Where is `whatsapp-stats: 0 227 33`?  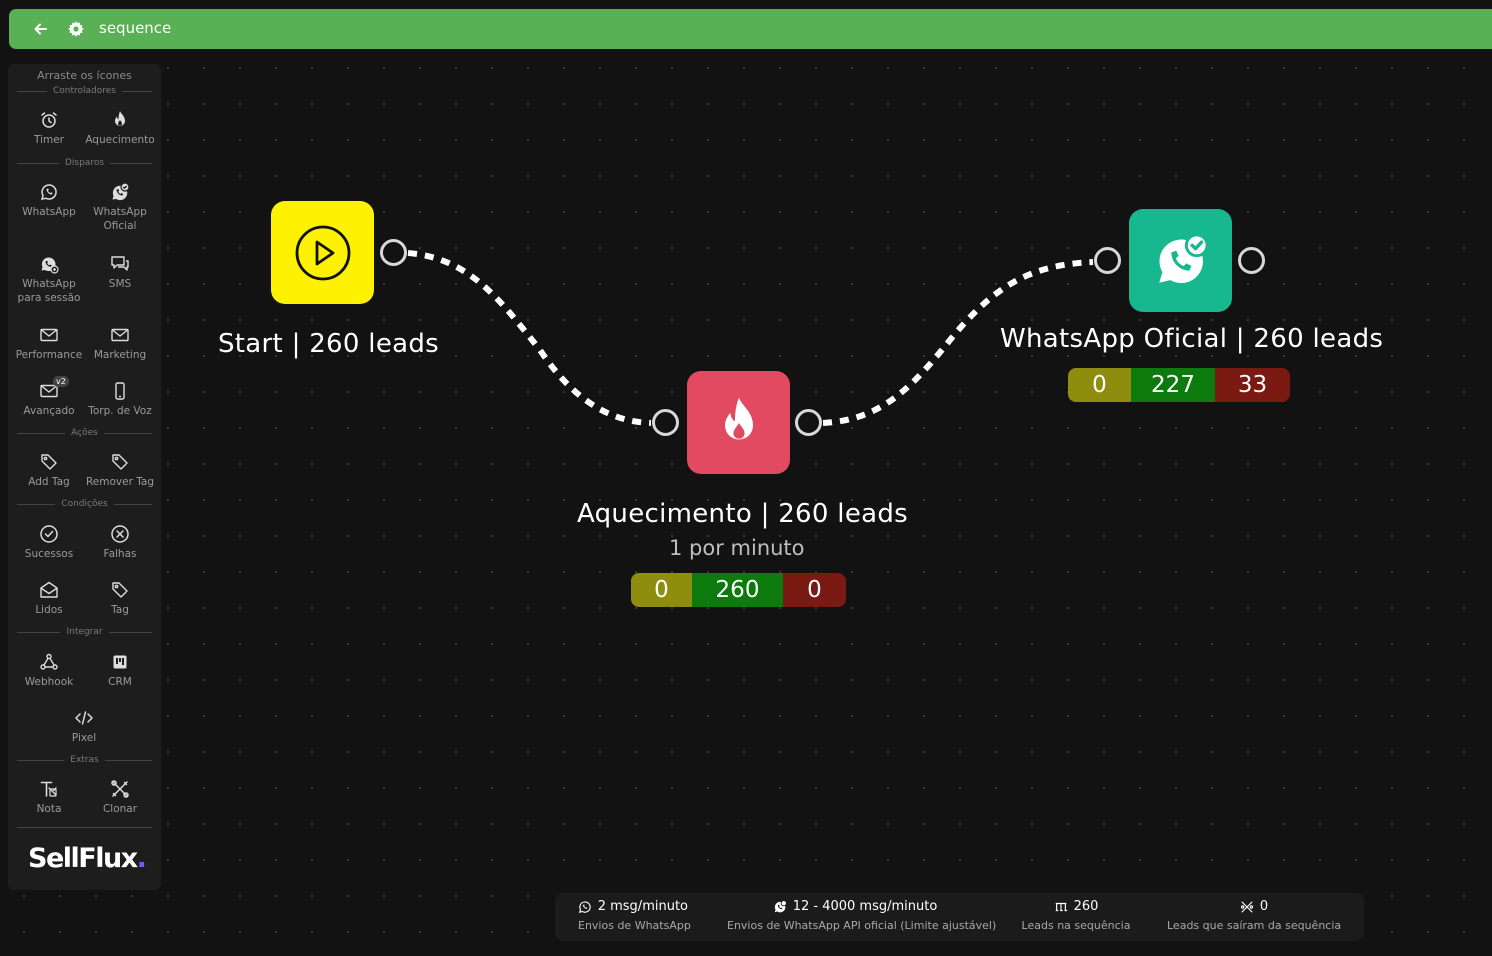 whatsapp-stats: 0 227 33 is located at coordinates (1179, 385).